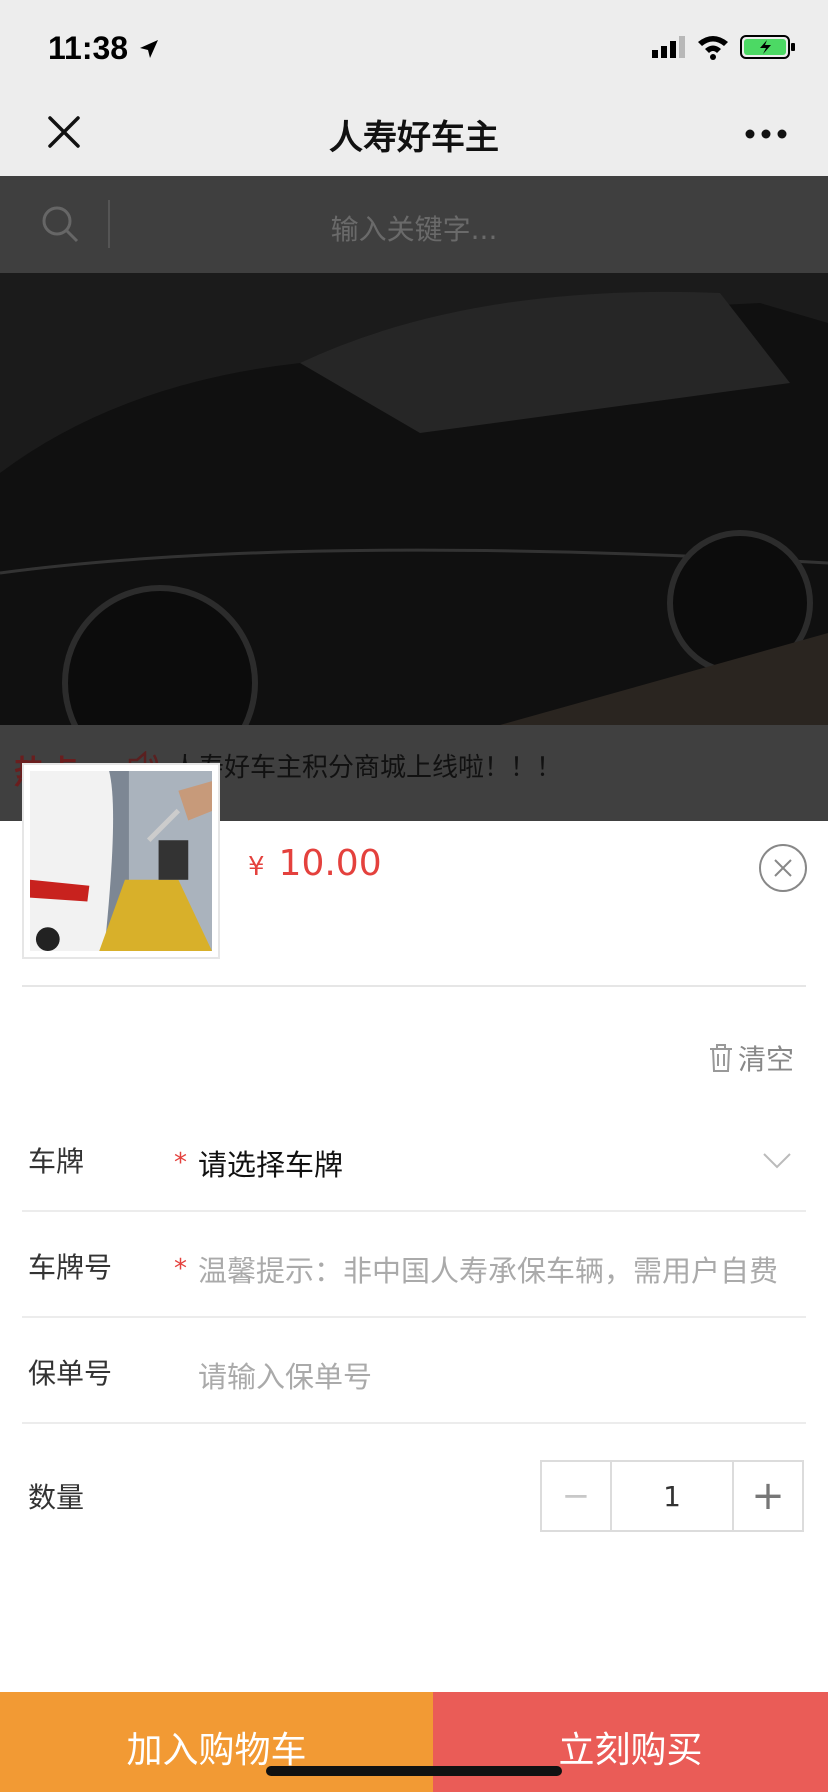  I want to click on bottom-action-bar: 加入购物车 立刻购买, so click(414, 1742).